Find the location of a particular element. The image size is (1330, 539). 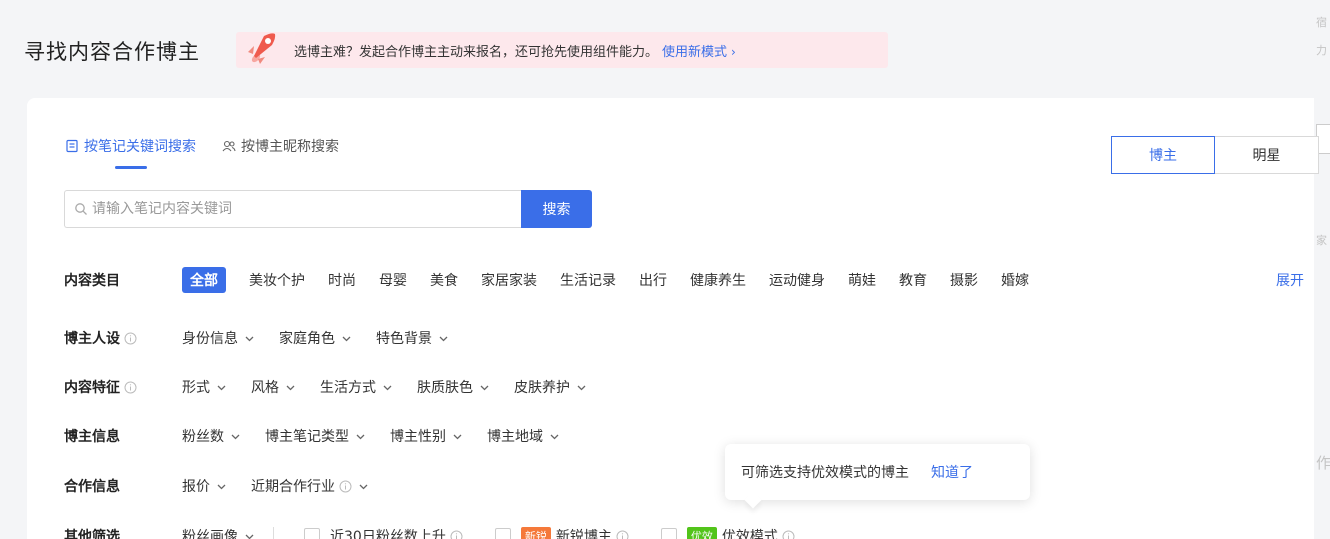

efficient-mode-tooltip: 可筛选支持优效模式的博主 知道了 is located at coordinates (877, 472).